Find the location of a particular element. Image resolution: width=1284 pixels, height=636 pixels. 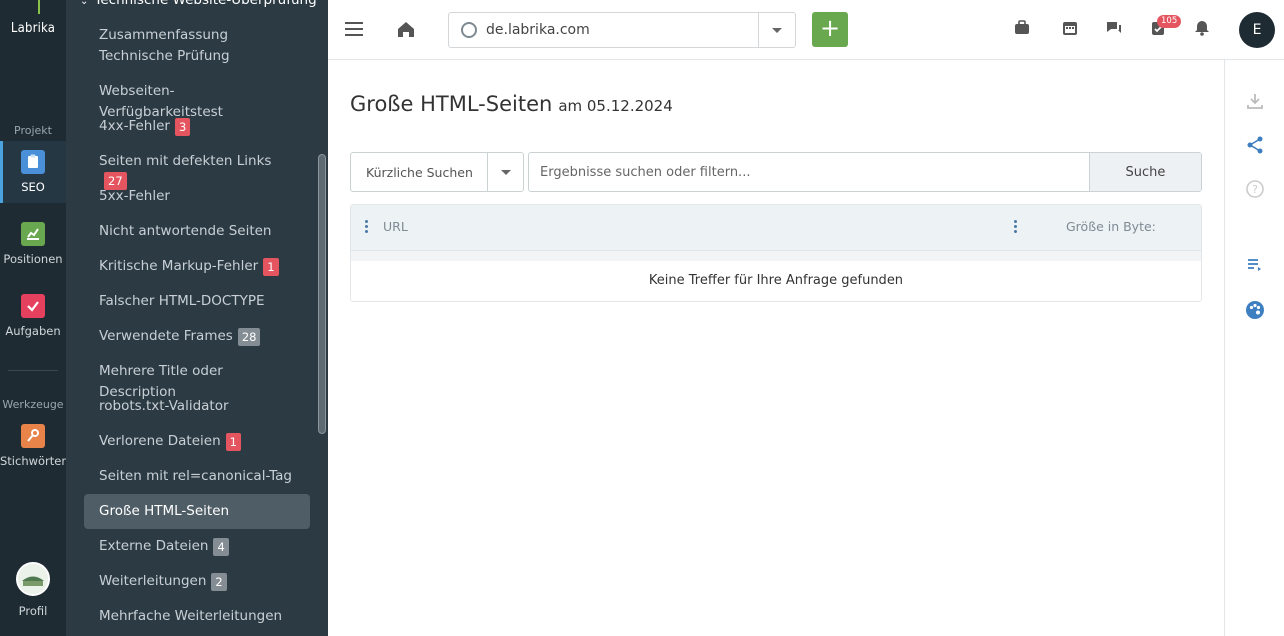

rail-item-profile: Profil is located at coordinates (33, 592).